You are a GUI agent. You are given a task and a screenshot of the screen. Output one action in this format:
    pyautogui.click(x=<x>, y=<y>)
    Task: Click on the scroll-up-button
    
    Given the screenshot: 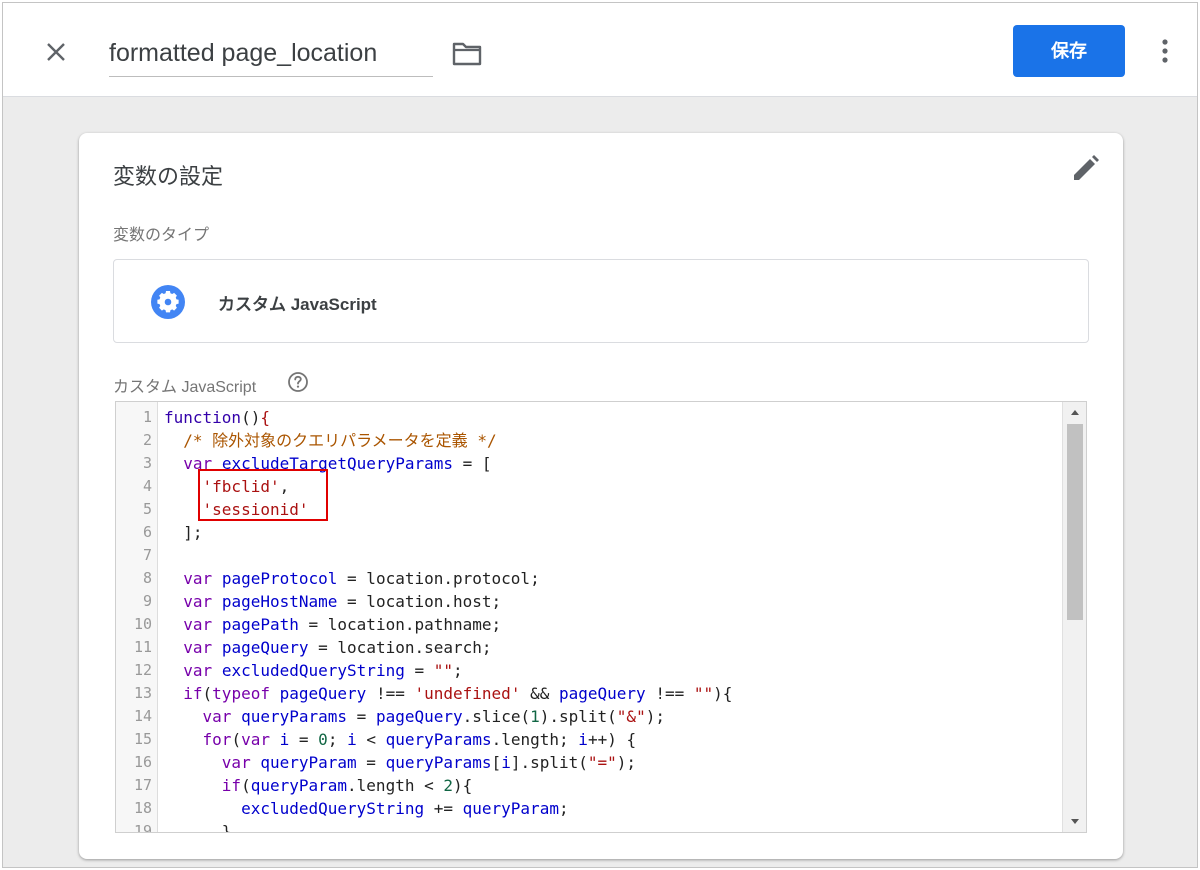 What is the action you would take?
    pyautogui.click(x=1074, y=412)
    